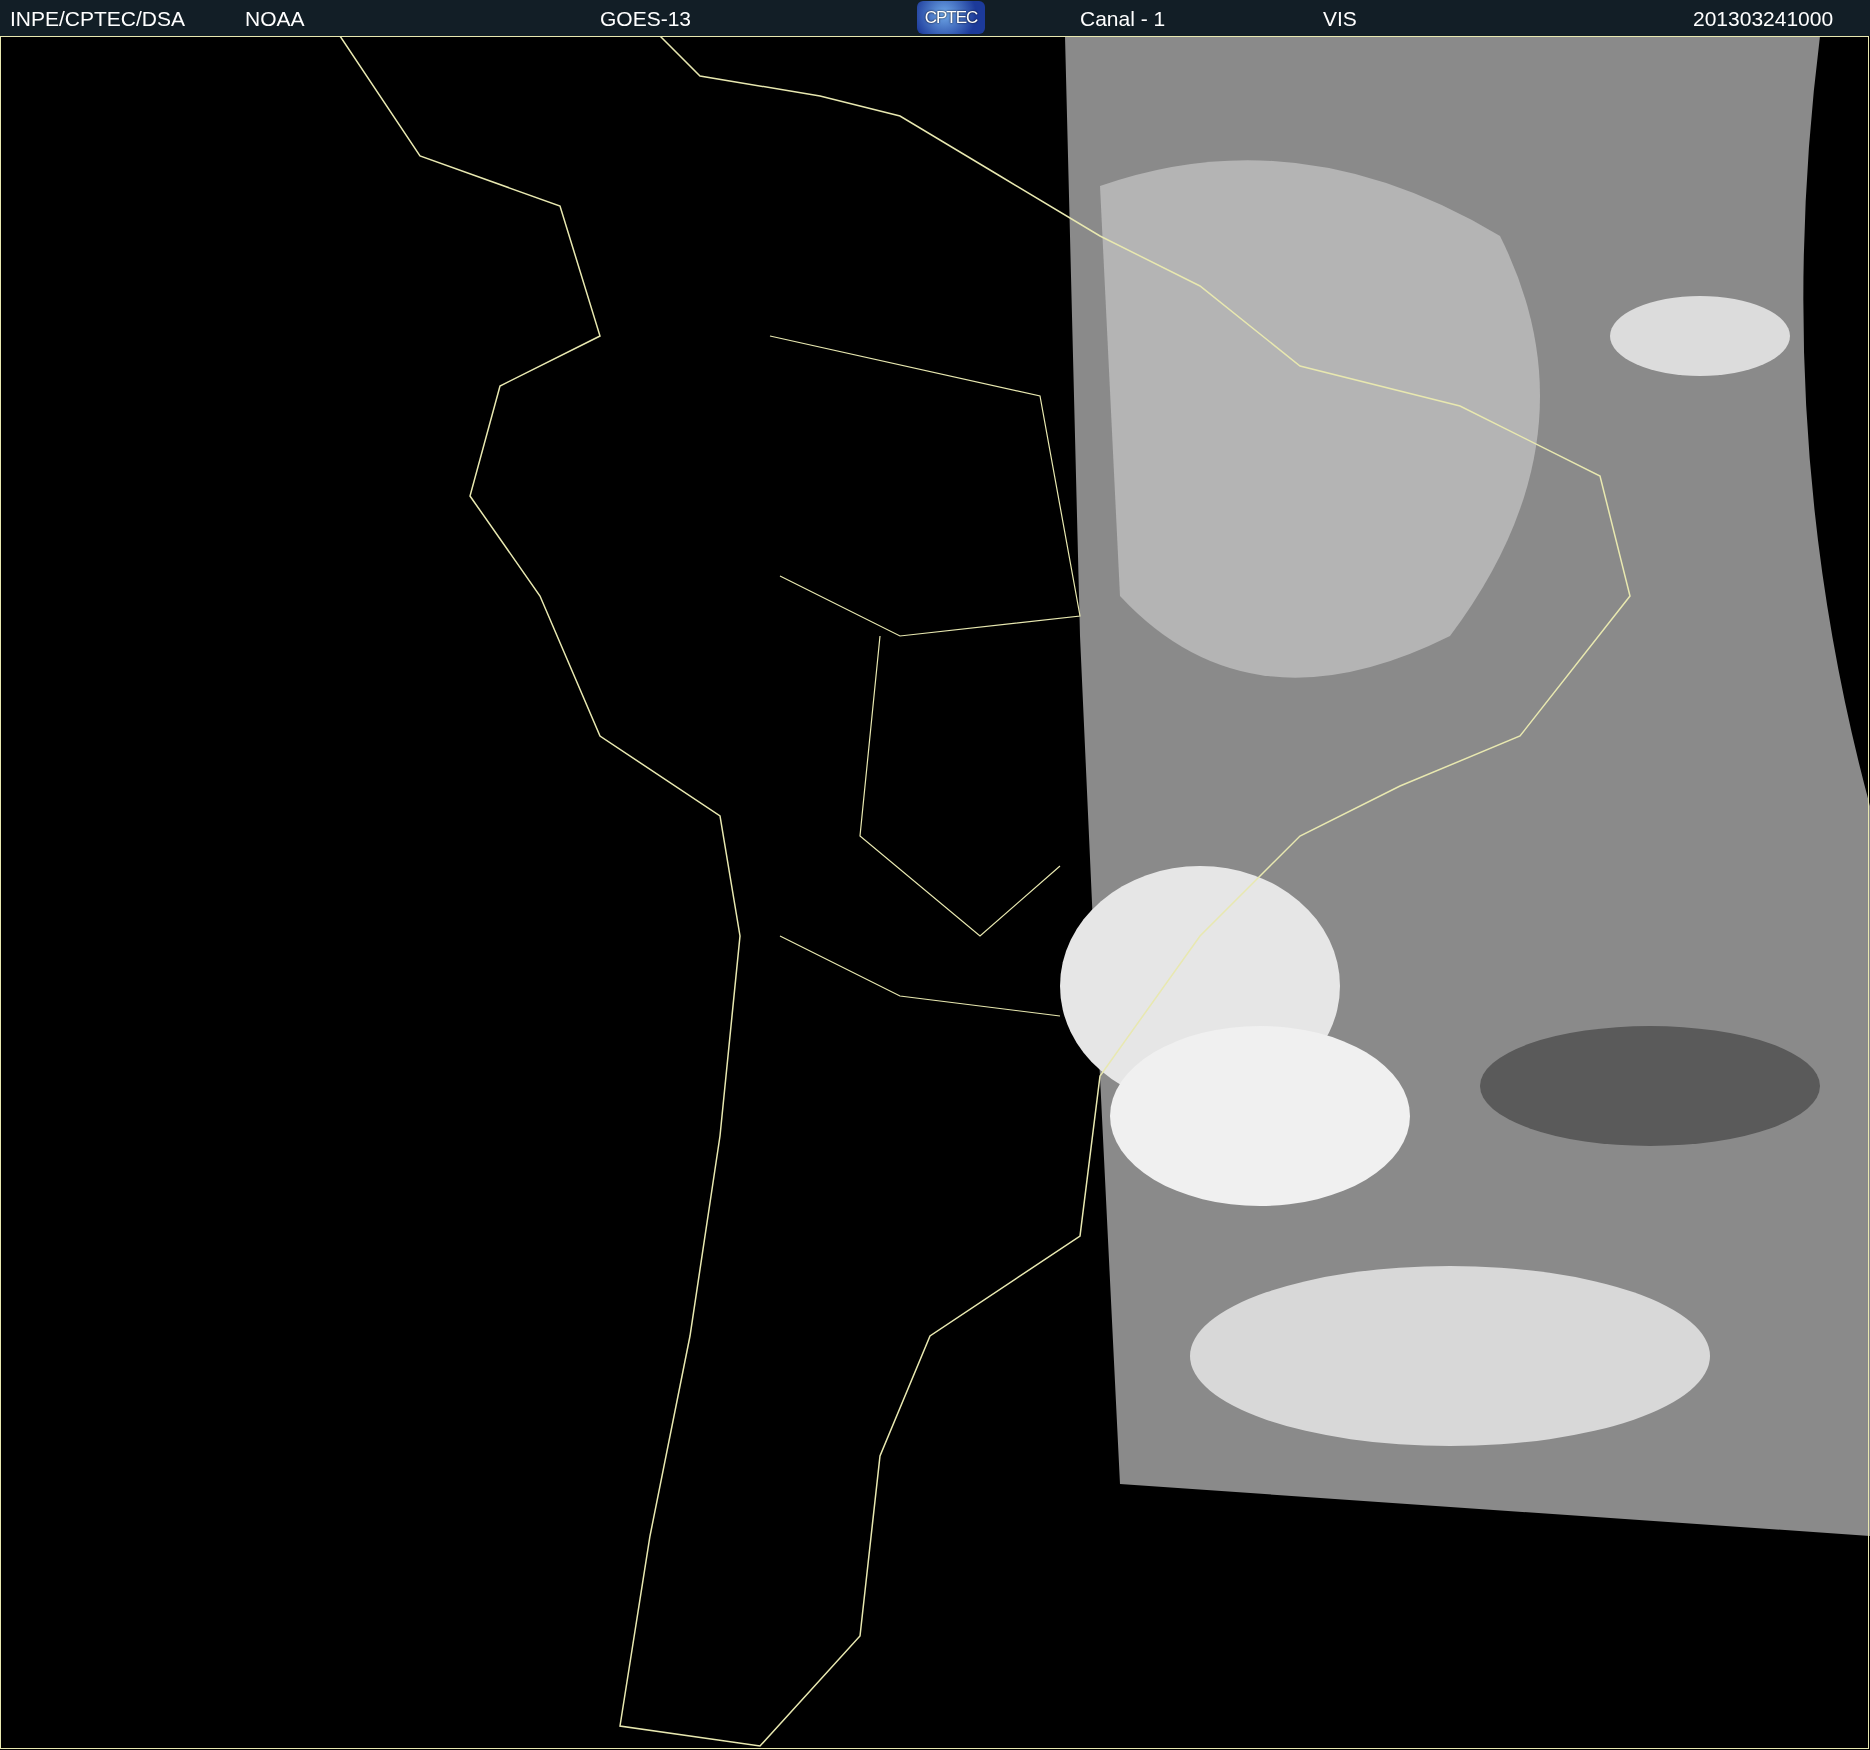 This screenshot has width=1870, height=1750. Describe the element at coordinates (951, 17) in the screenshot. I see `logo: CPTEC` at that location.